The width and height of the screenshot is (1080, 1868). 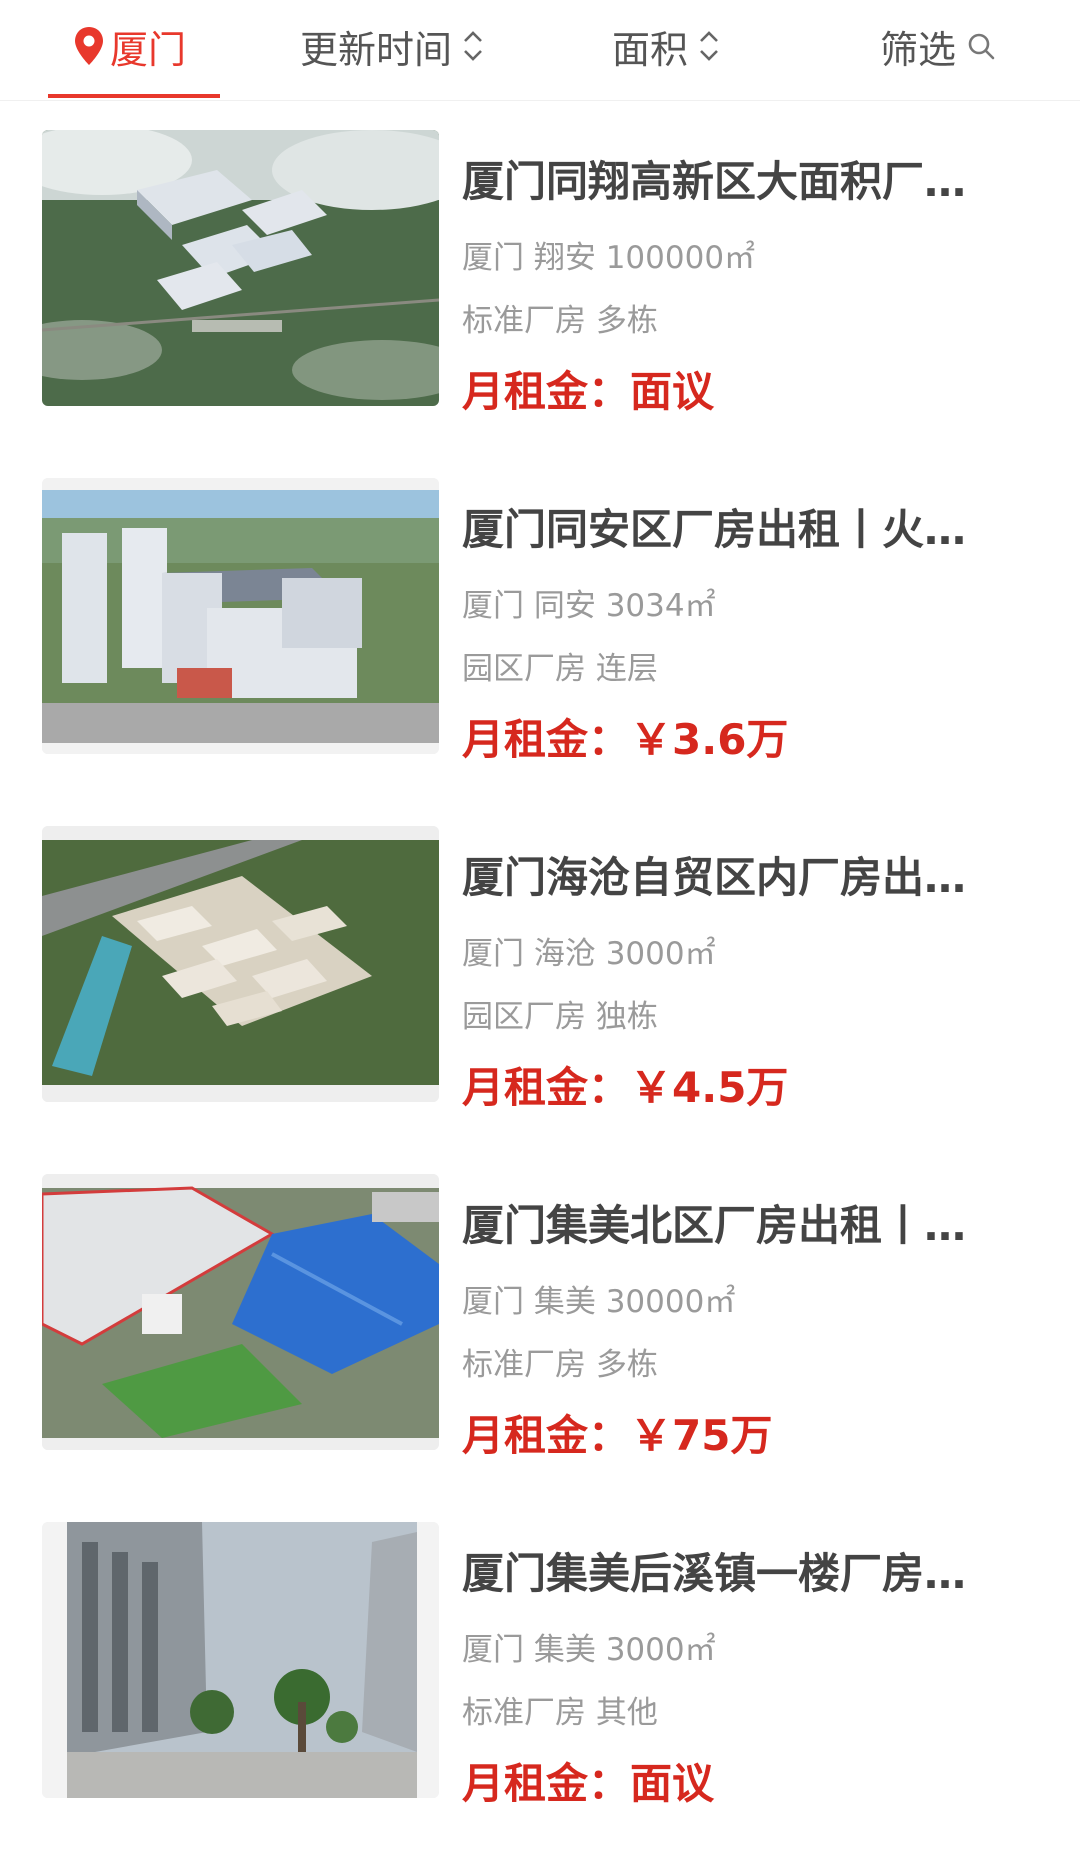 I want to click on listing-rent: 月租金：￥3.6万, so click(x=625, y=736).